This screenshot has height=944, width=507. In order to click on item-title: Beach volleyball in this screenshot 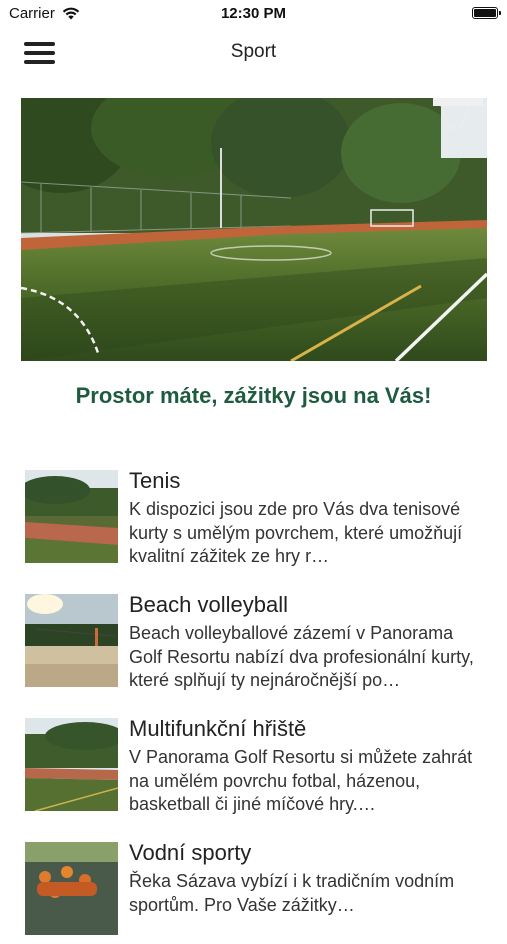, I will do `click(208, 604)`.